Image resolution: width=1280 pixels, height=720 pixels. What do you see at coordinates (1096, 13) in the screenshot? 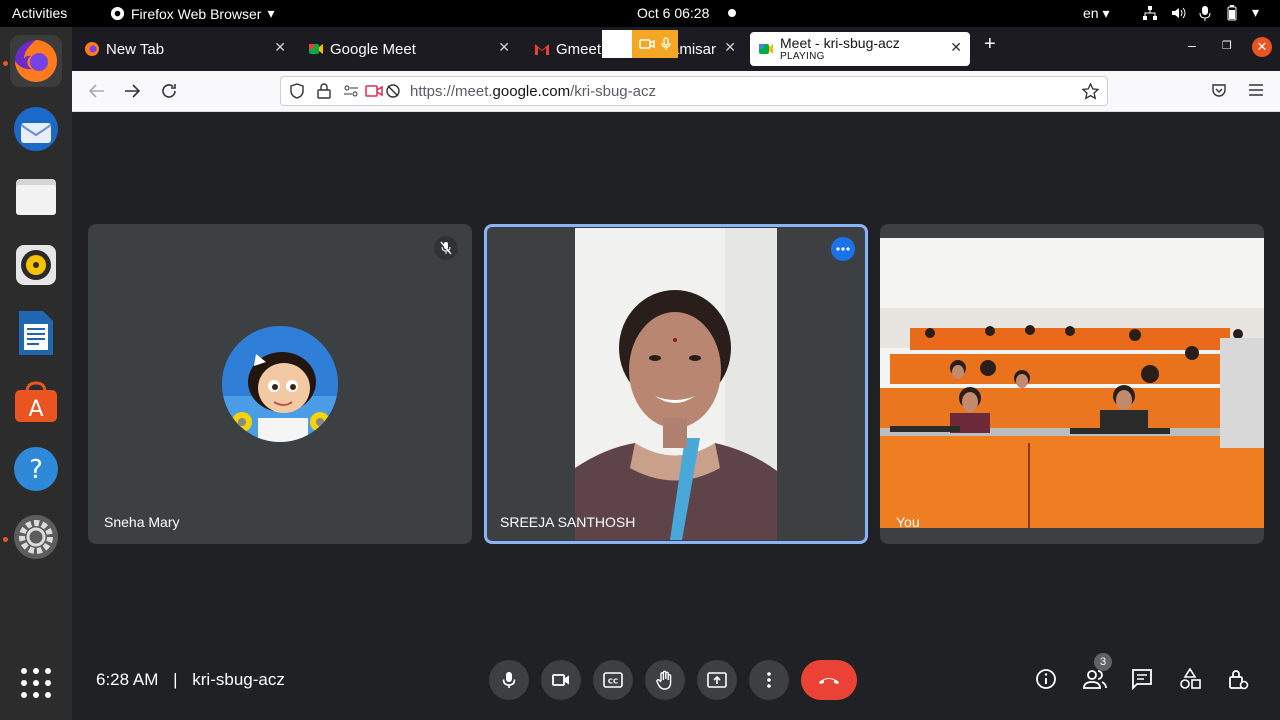
I see `language-indicator: en ▾` at bounding box center [1096, 13].